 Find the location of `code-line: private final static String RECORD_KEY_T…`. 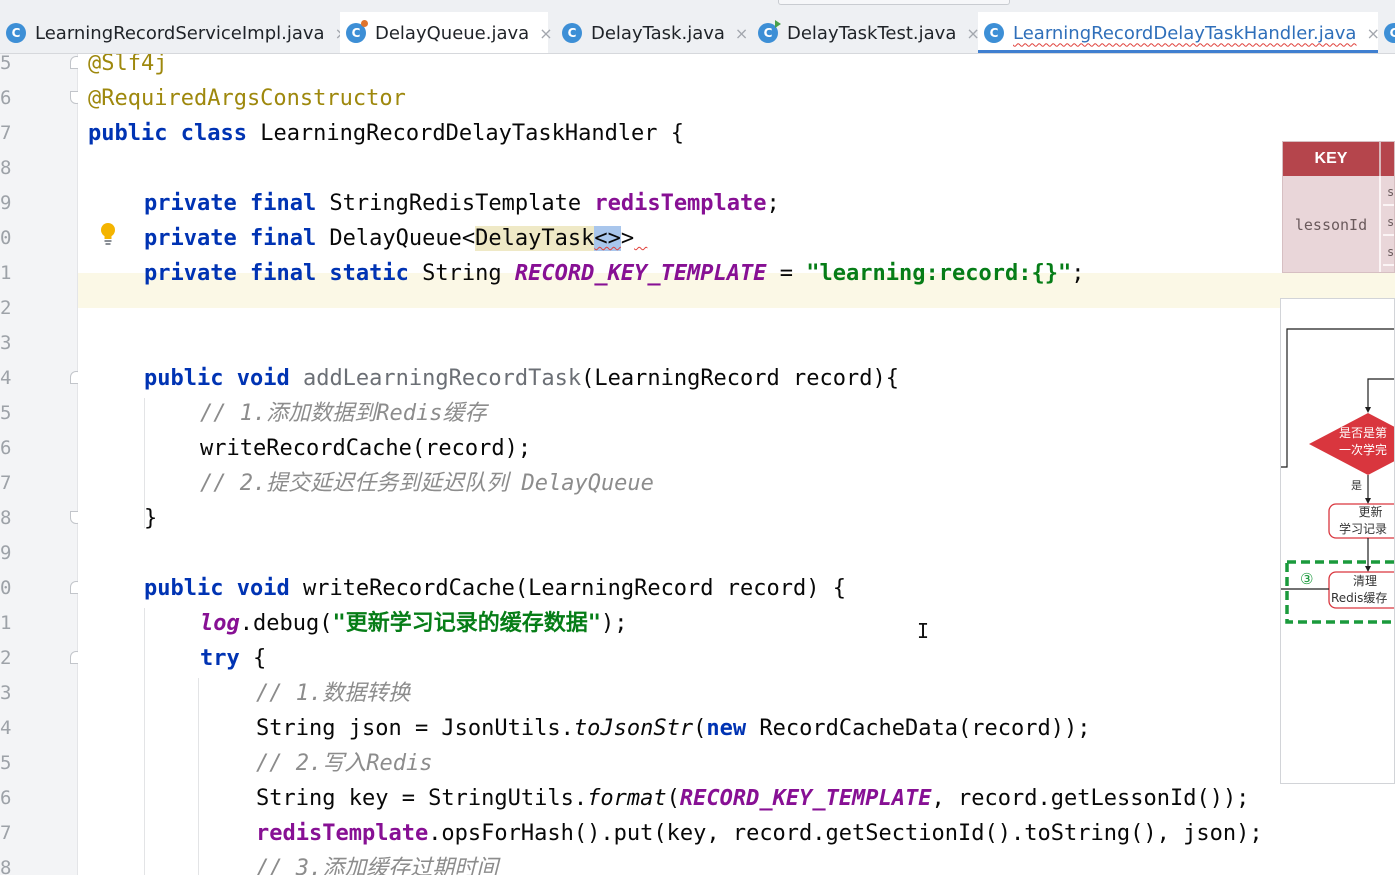

code-line: private final static String RECORD_KEY_T… is located at coordinates (614, 273).